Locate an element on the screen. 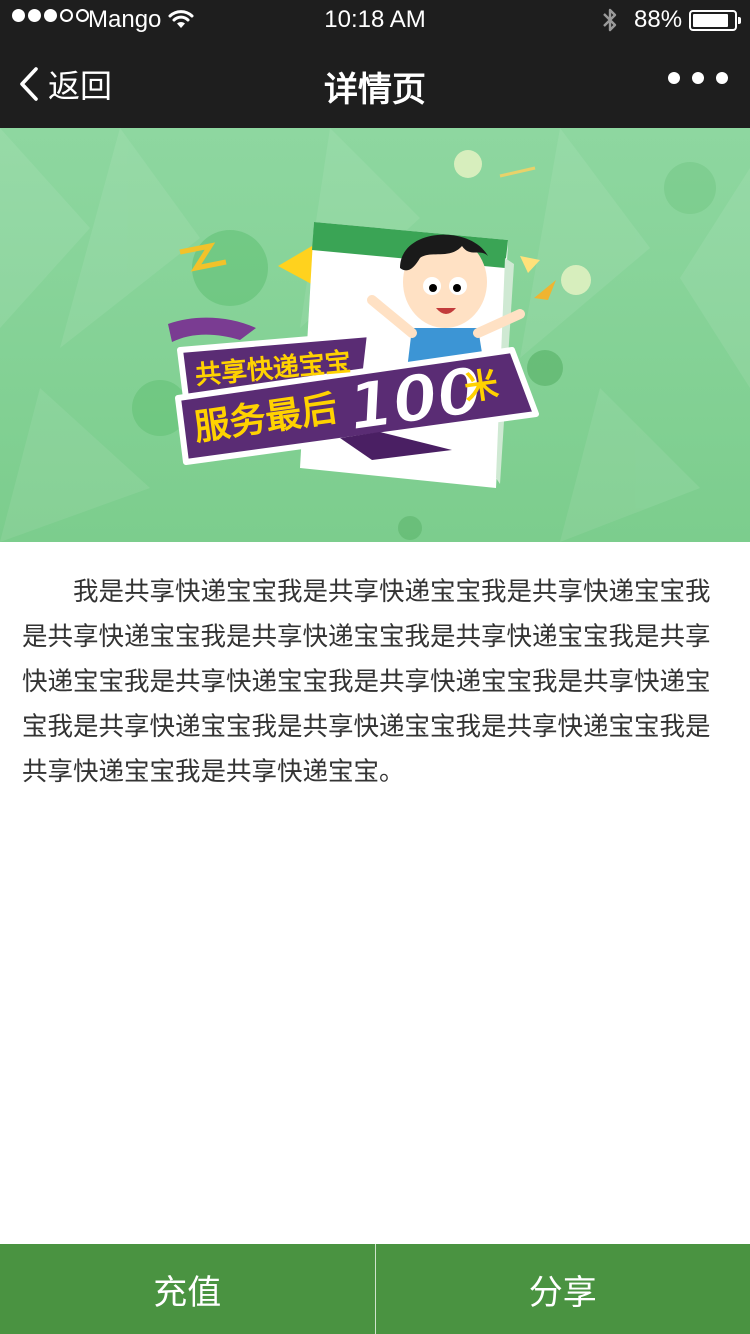 This screenshot has height=1334, width=750. navigation-bar: 返回 详情页 is located at coordinates (375, 84).